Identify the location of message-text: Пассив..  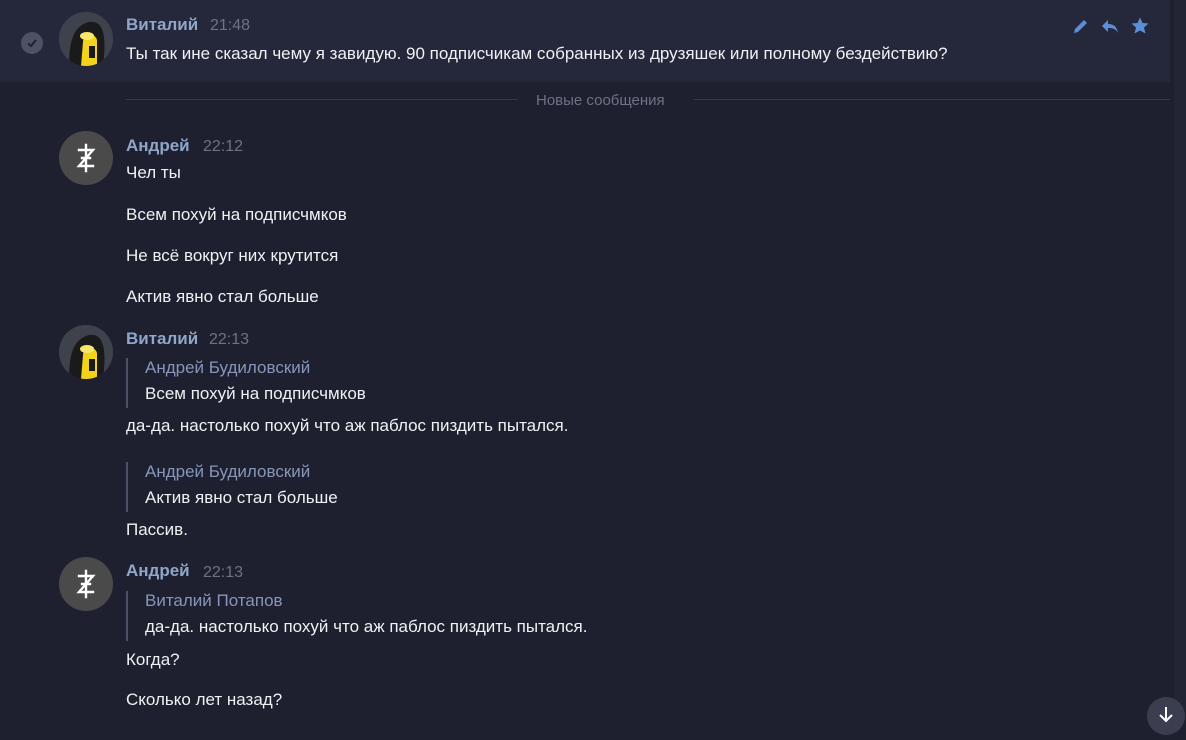
(157, 529).